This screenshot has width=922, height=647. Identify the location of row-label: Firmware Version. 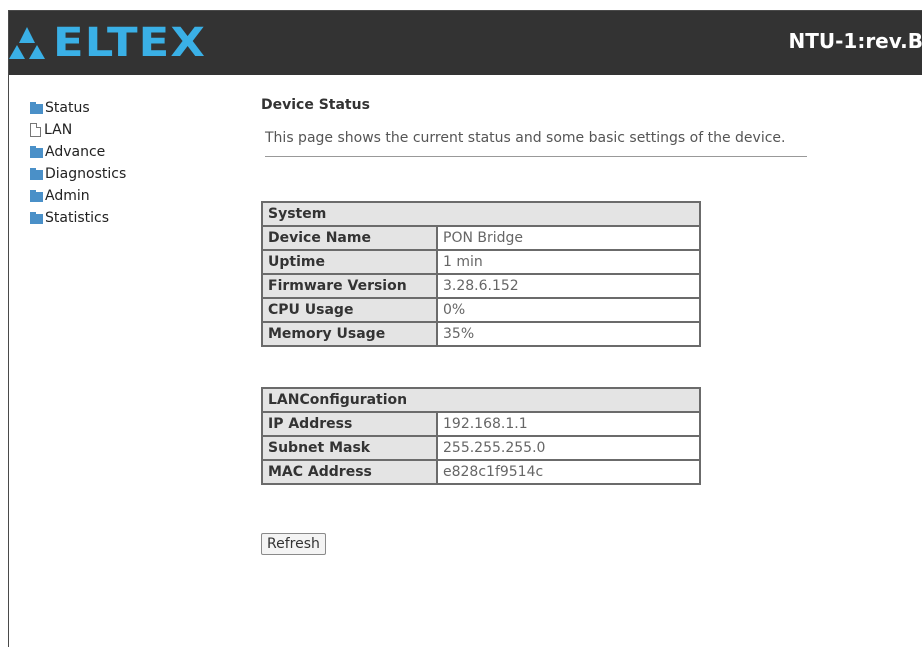
(349, 286).